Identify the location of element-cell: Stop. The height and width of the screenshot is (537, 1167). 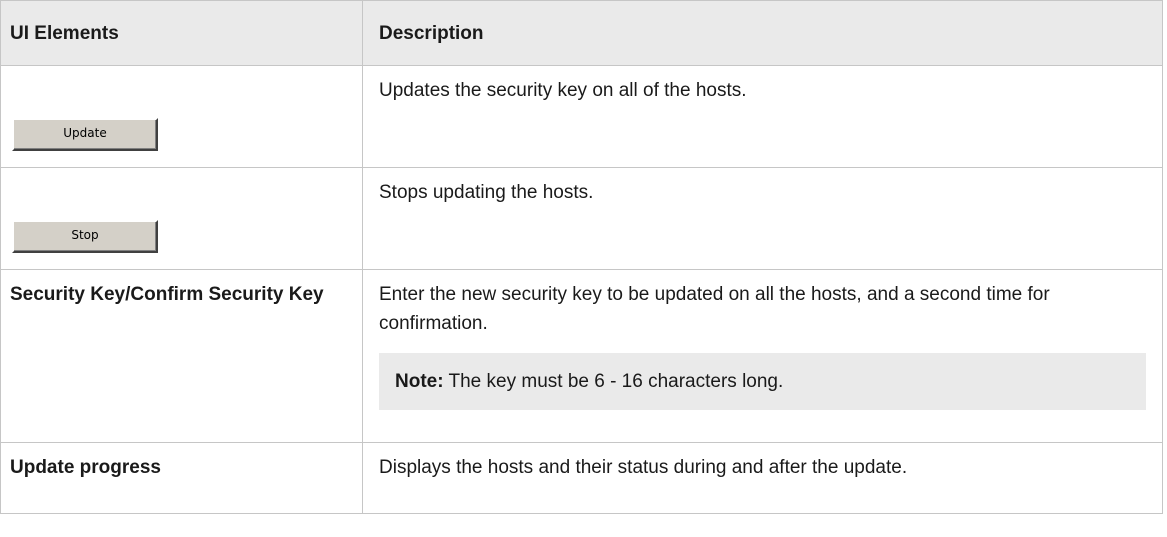
(181, 218).